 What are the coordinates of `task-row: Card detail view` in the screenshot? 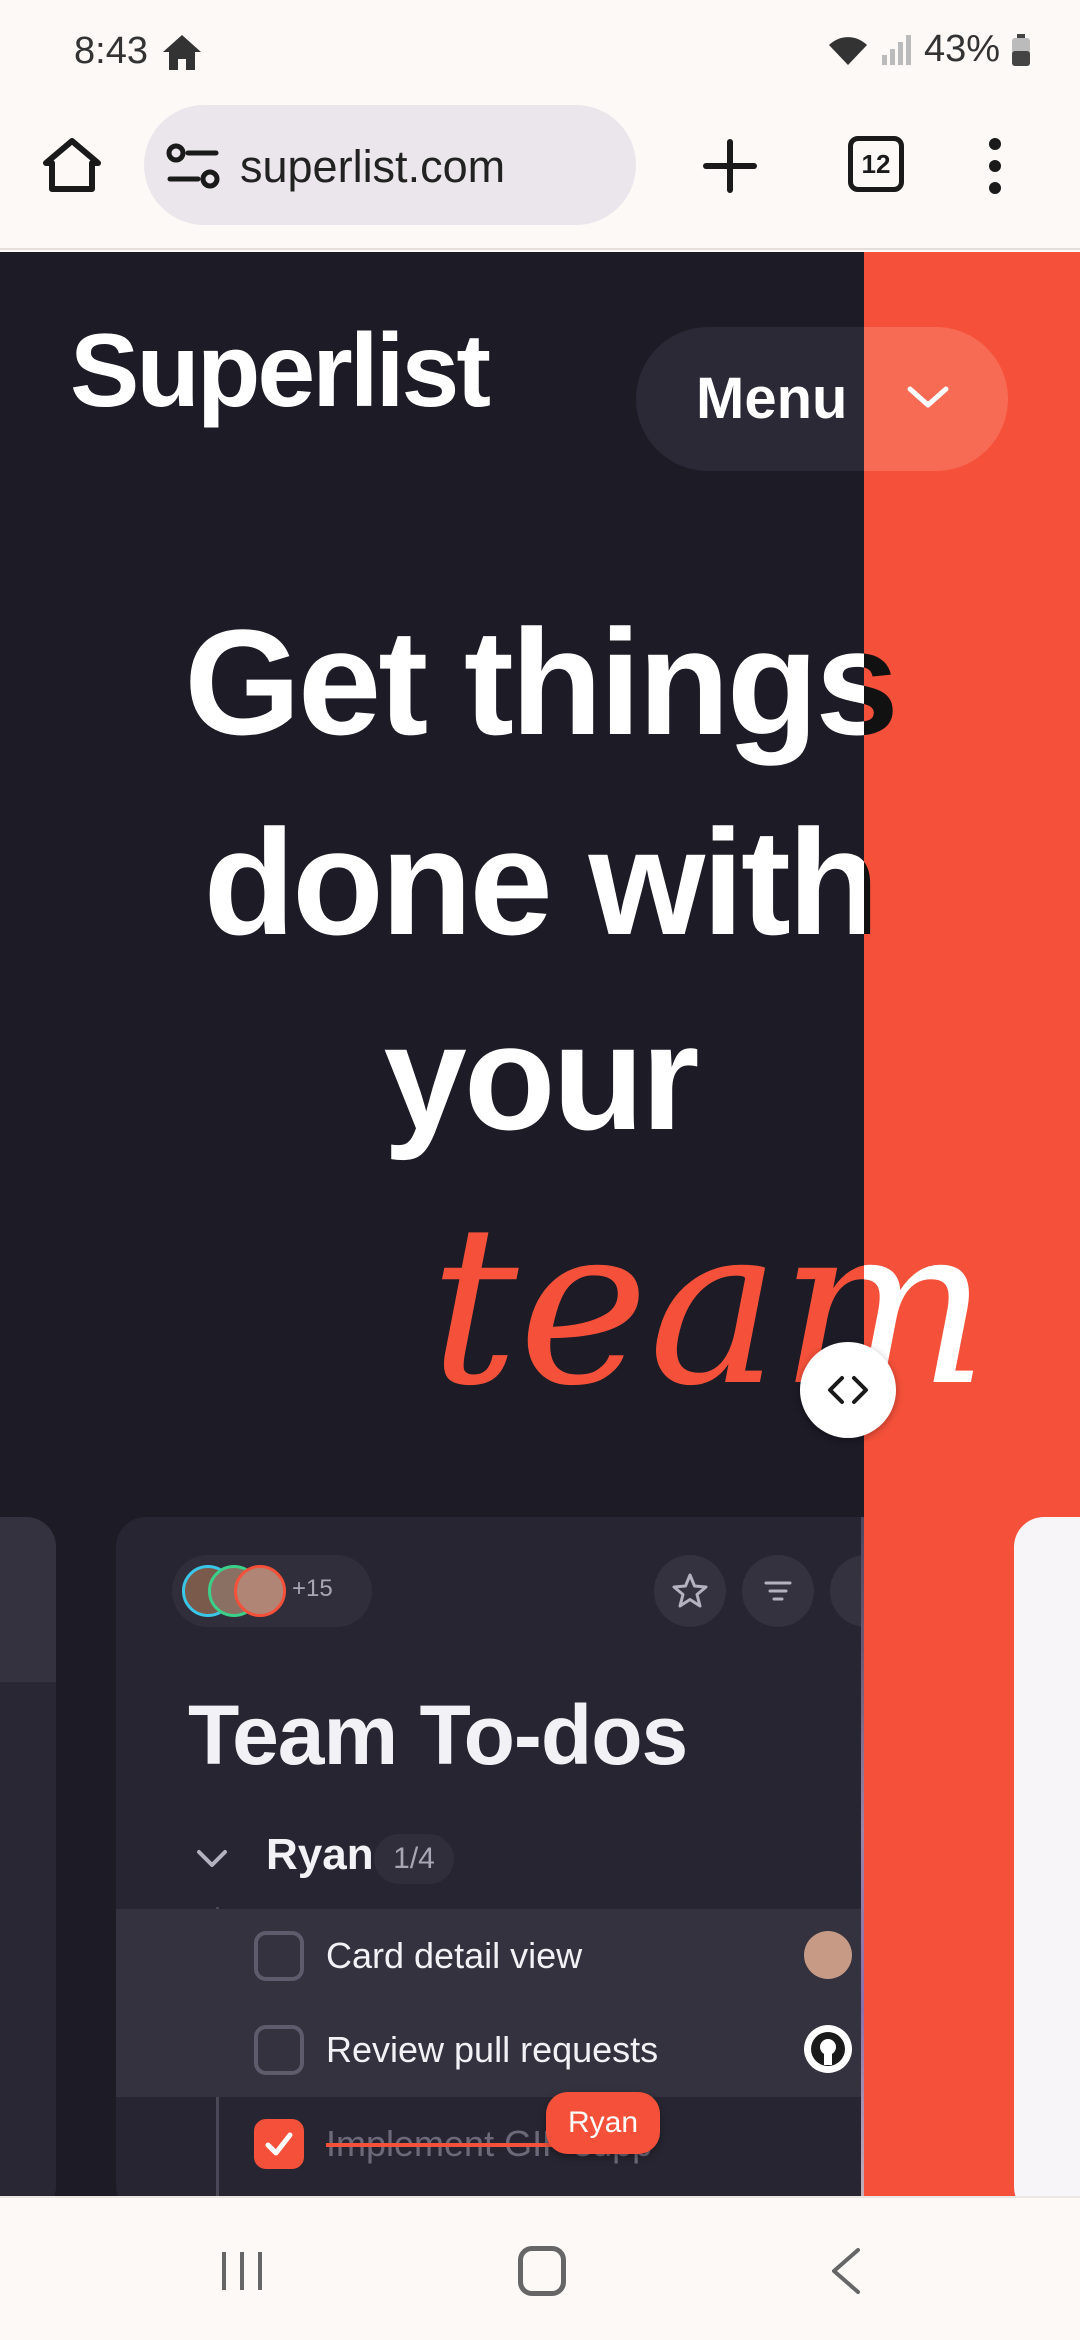 It's located at (534, 1956).